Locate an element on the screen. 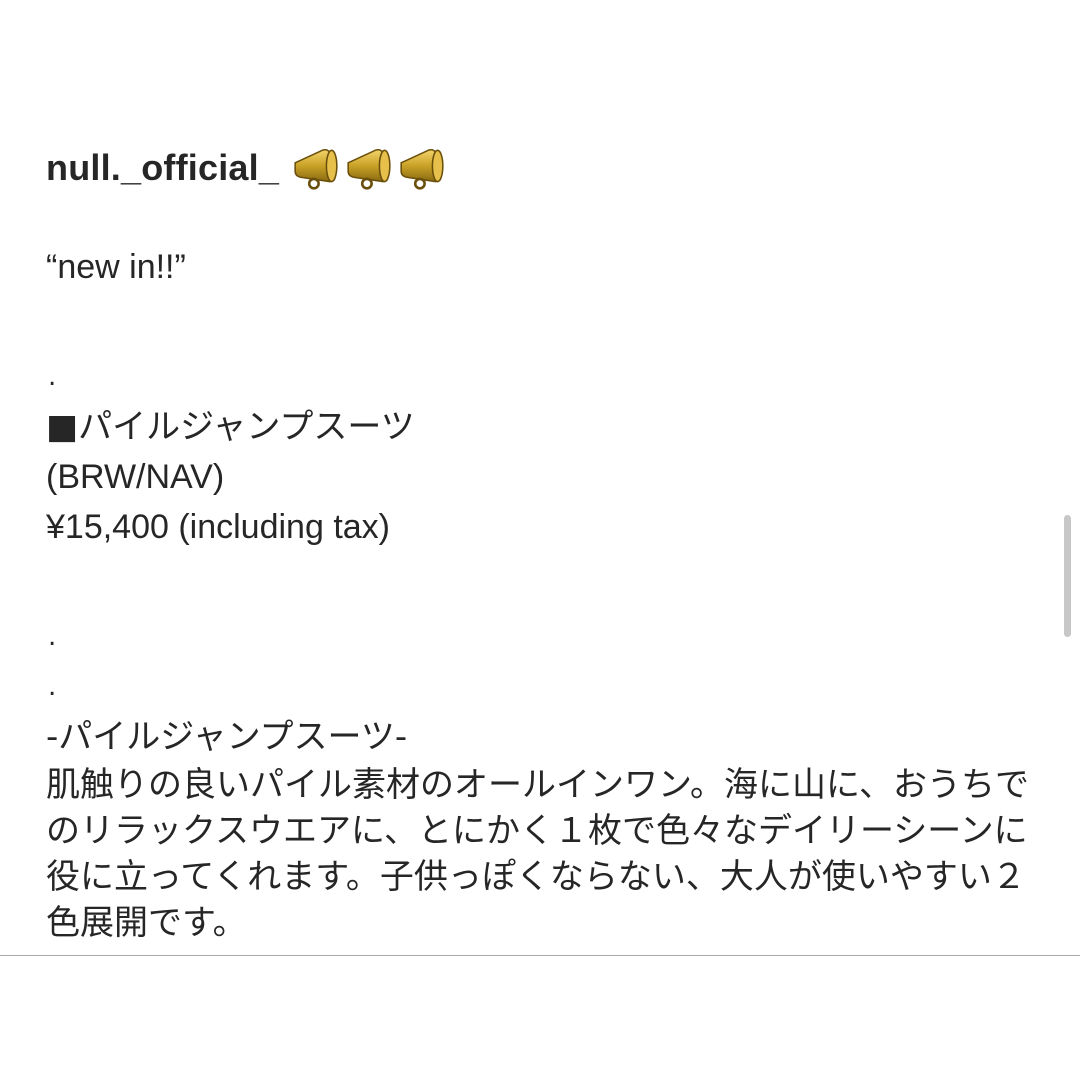  headline-text: “new in!!” is located at coordinates (116, 267).